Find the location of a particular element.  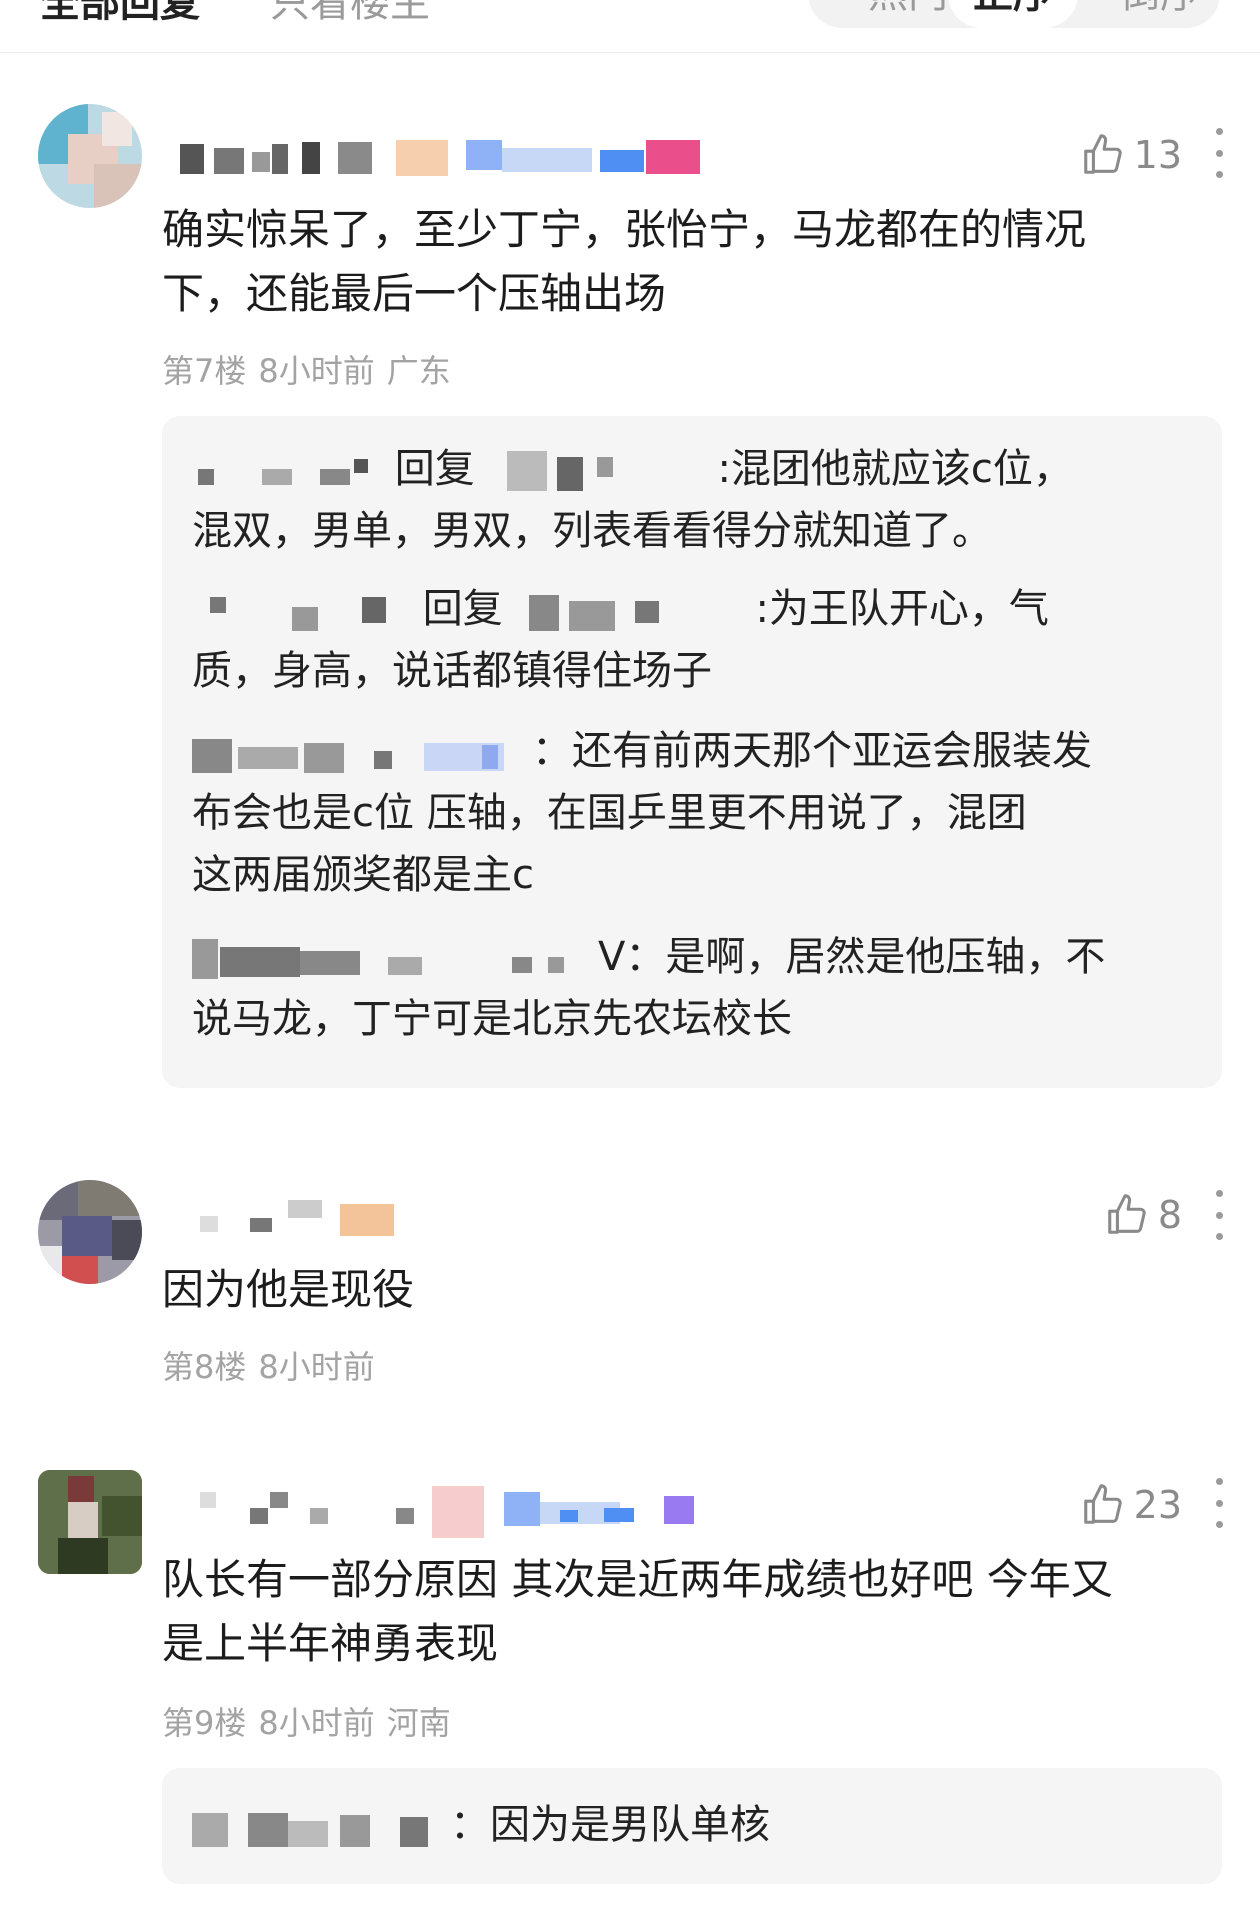

like-button: 13 is located at coordinates (1131, 155).